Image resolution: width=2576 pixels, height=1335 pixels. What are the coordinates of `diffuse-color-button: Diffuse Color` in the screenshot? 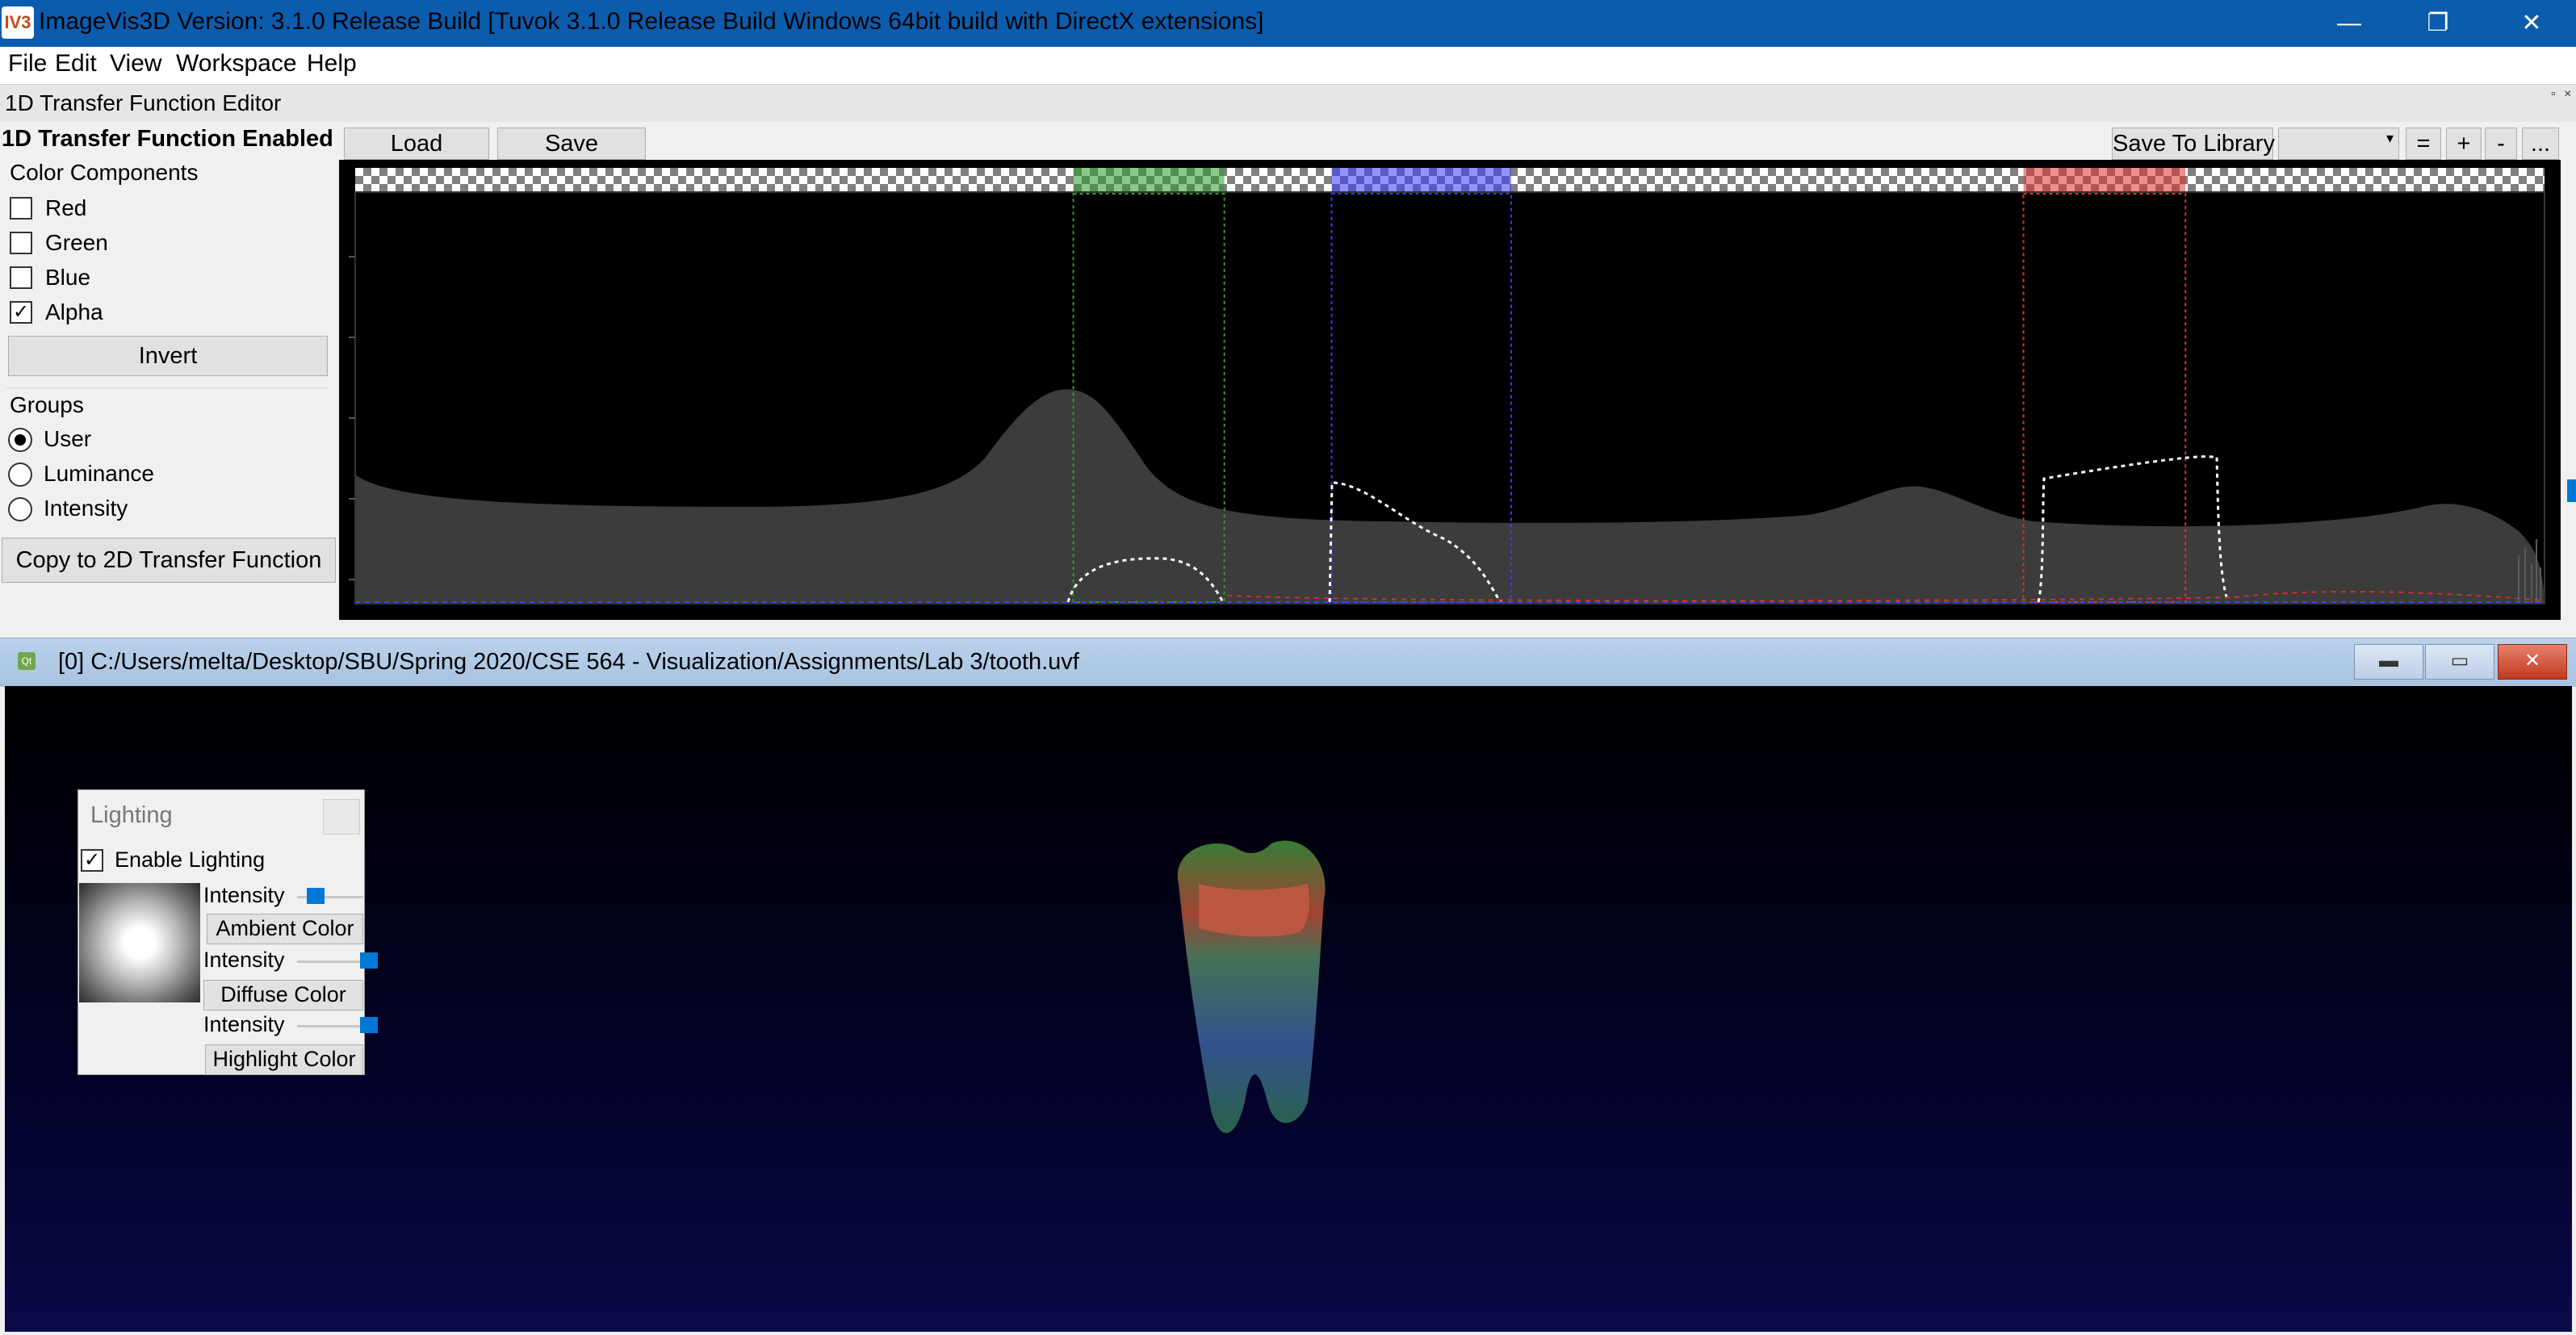 It's located at (283, 995).